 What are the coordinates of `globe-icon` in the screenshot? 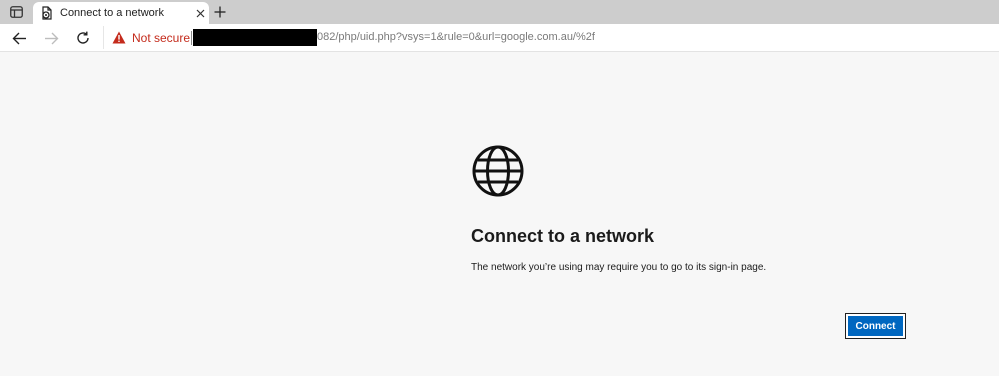 It's located at (498, 171).